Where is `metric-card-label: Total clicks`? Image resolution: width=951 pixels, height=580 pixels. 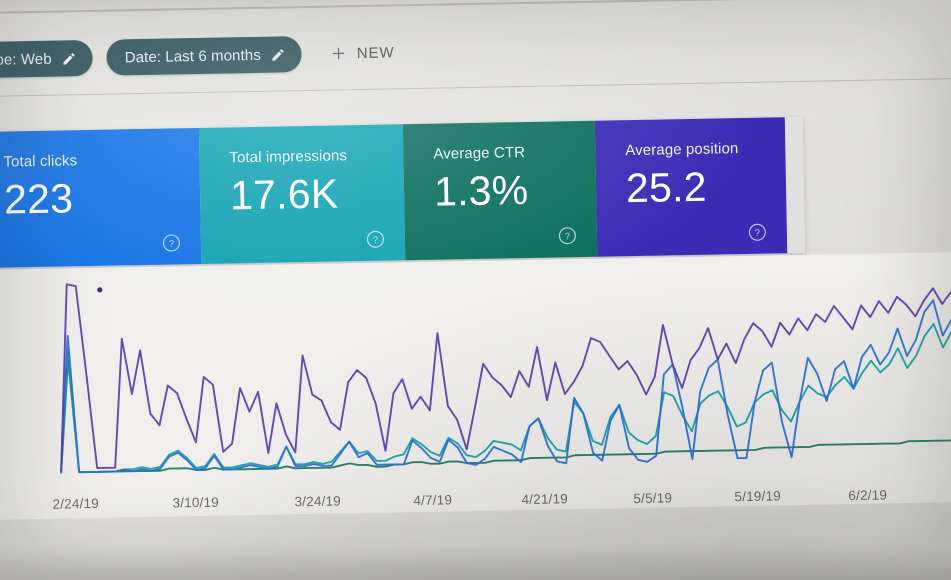
metric-card-label: Total clicks is located at coordinates (40, 161).